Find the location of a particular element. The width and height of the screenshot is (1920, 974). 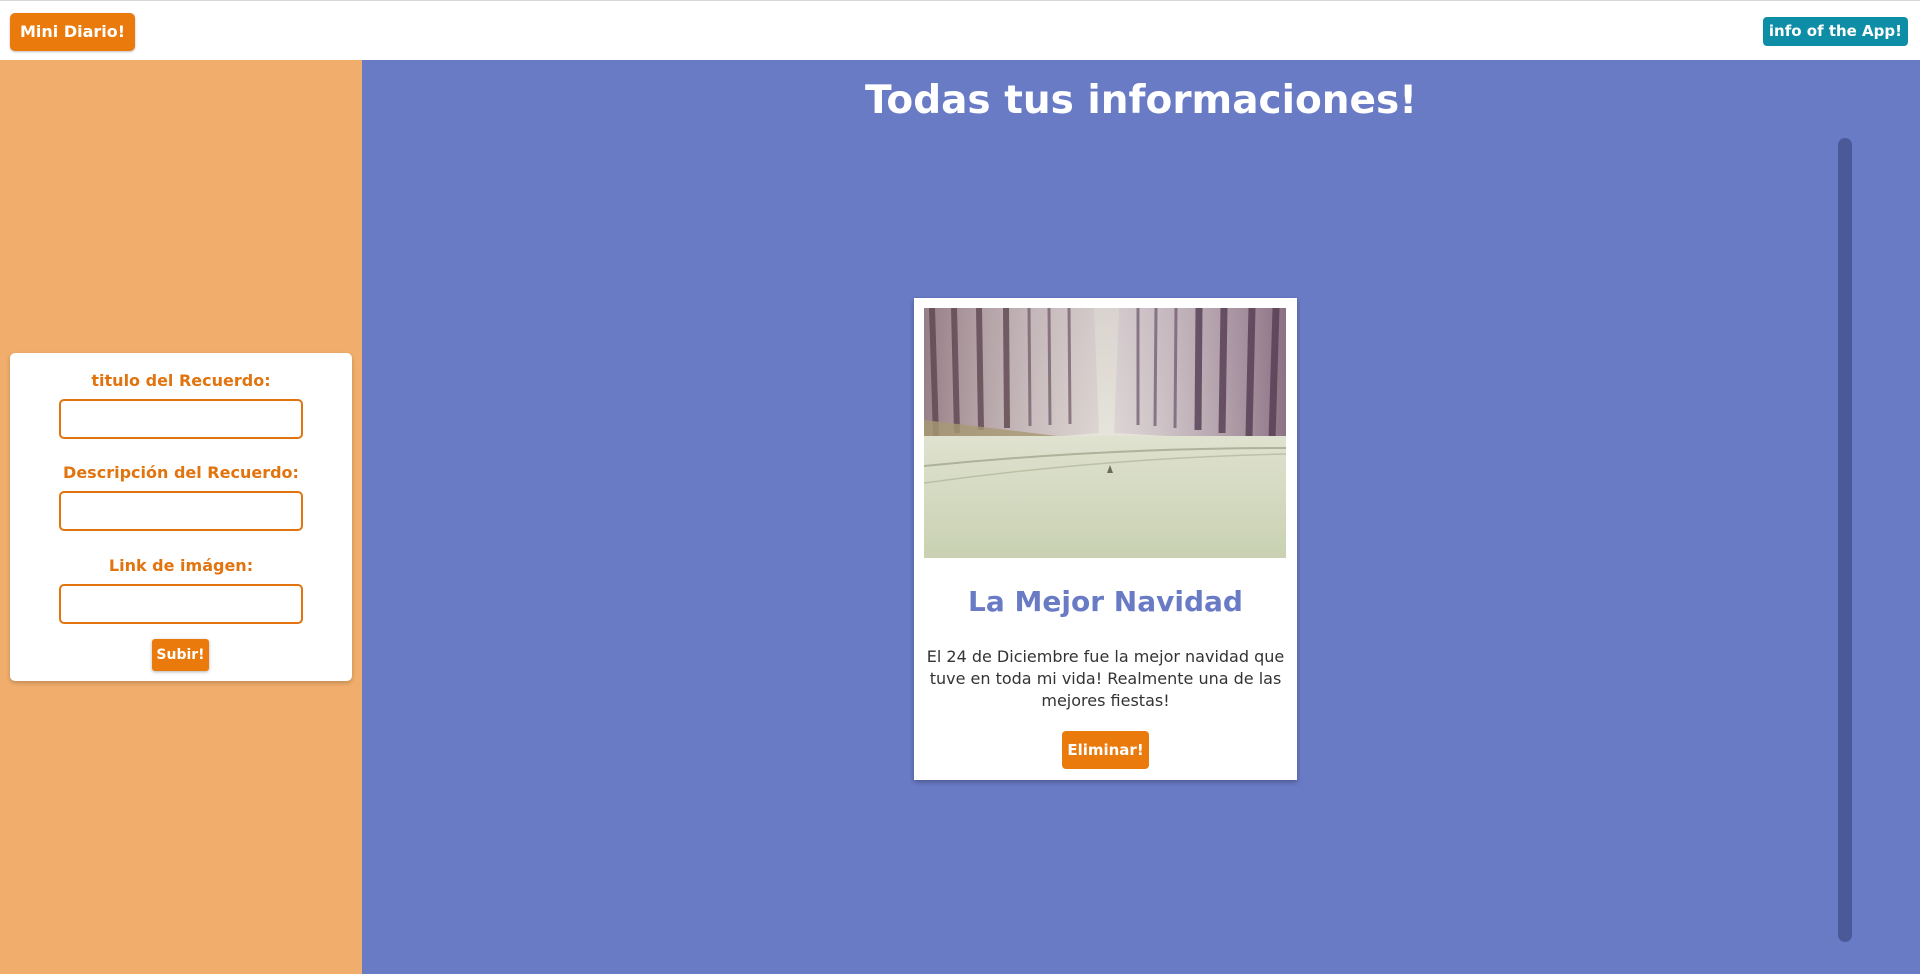

scrollbar is located at coordinates (1845, 540).